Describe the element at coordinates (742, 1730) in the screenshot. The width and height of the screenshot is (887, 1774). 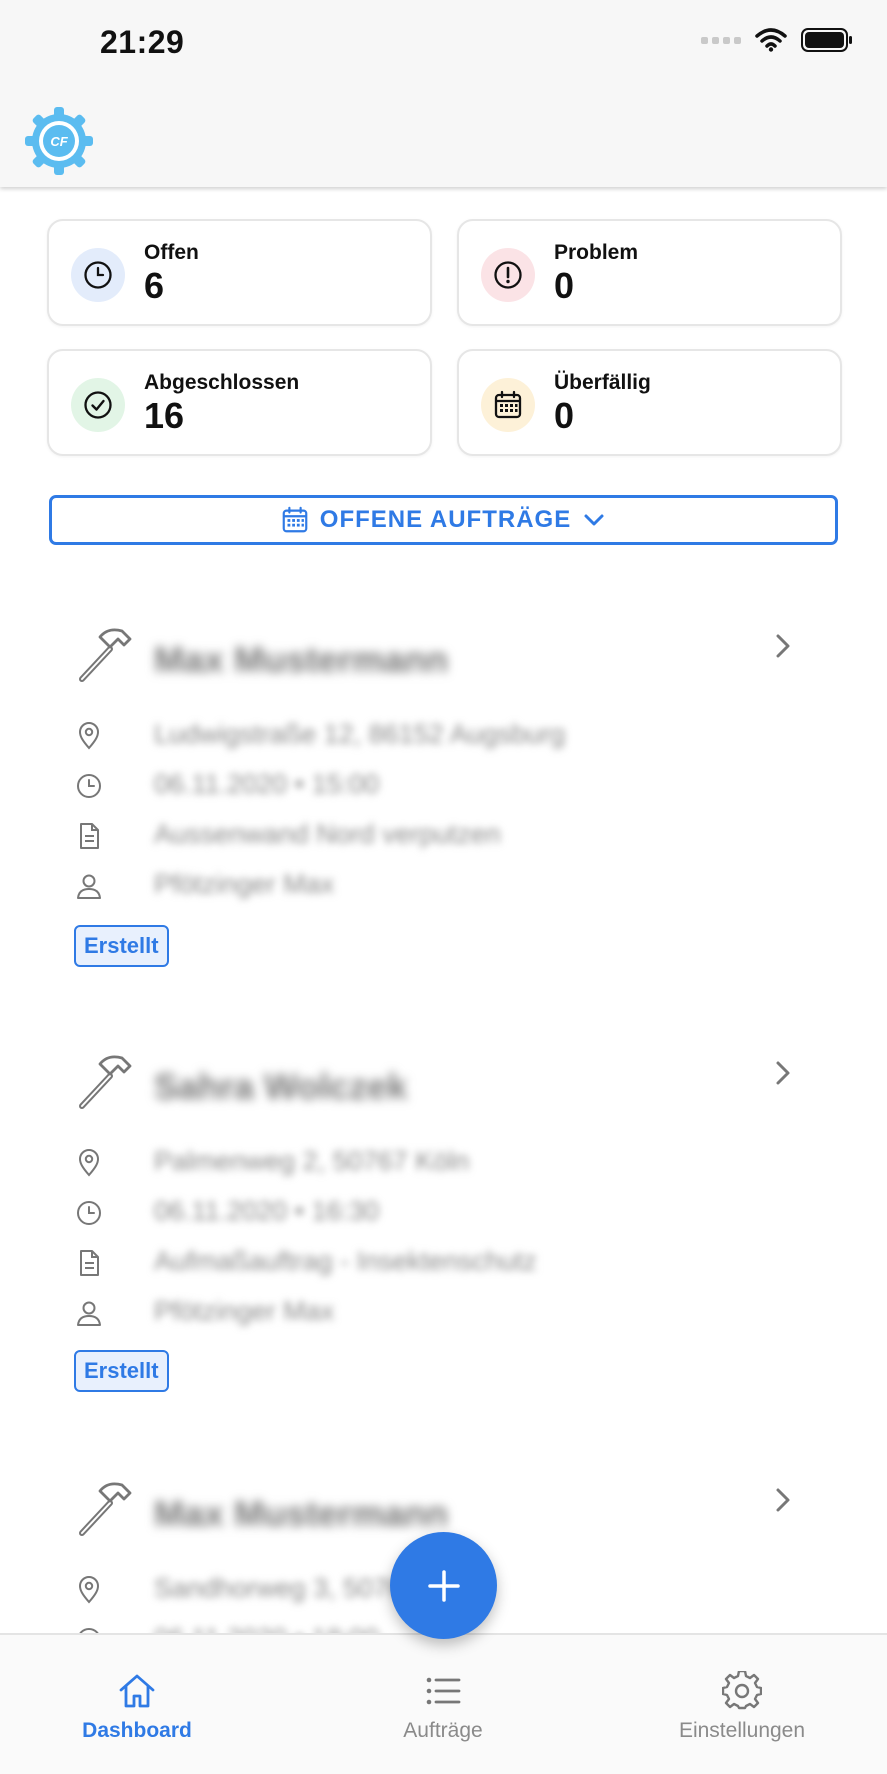
I see `tab-label: Einstellungen` at that location.